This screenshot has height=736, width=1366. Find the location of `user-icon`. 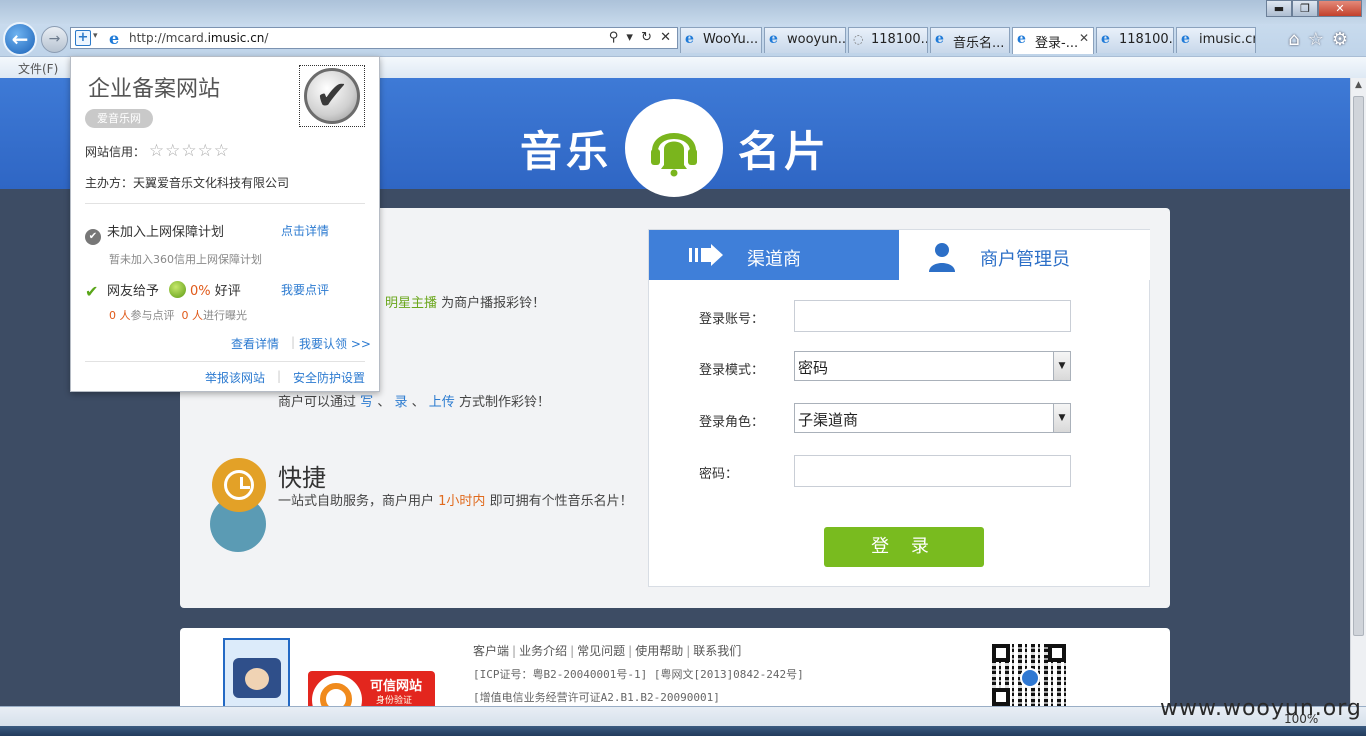

user-icon is located at coordinates (942, 257).